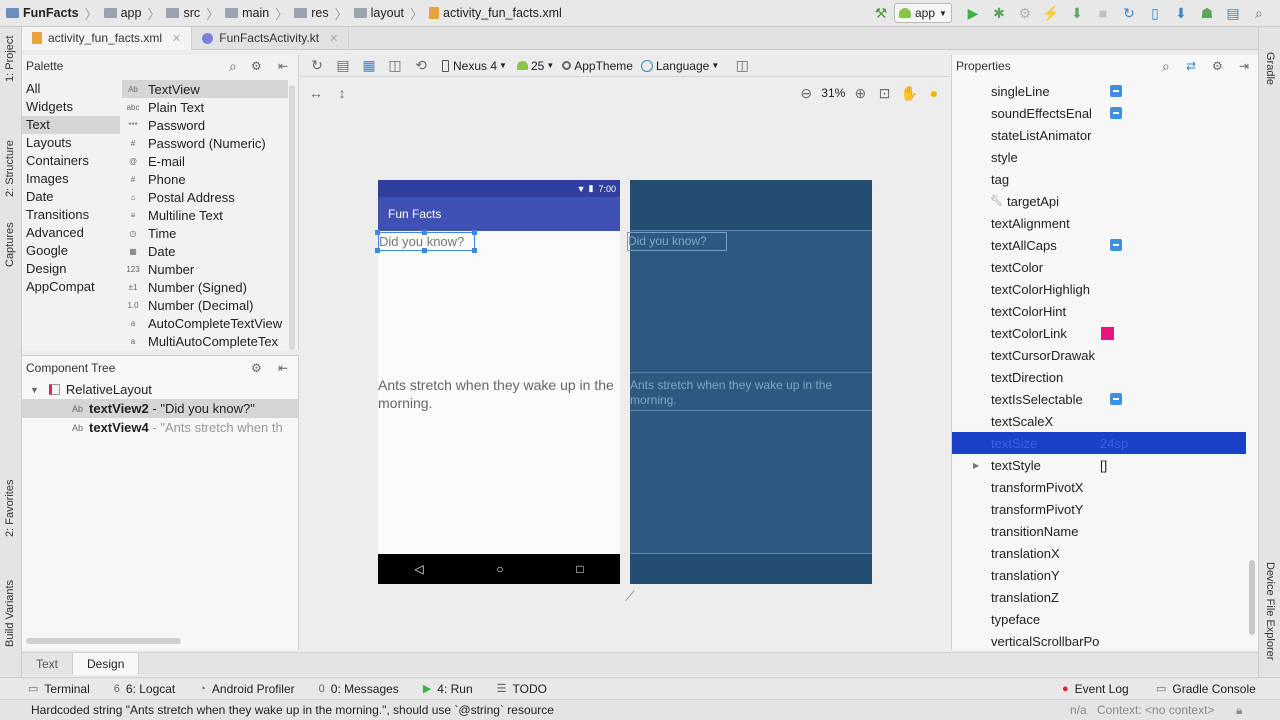 This screenshot has width=1280, height=720. Describe the element at coordinates (343, 66) in the screenshot. I see `design-view-icon: ▤` at that location.